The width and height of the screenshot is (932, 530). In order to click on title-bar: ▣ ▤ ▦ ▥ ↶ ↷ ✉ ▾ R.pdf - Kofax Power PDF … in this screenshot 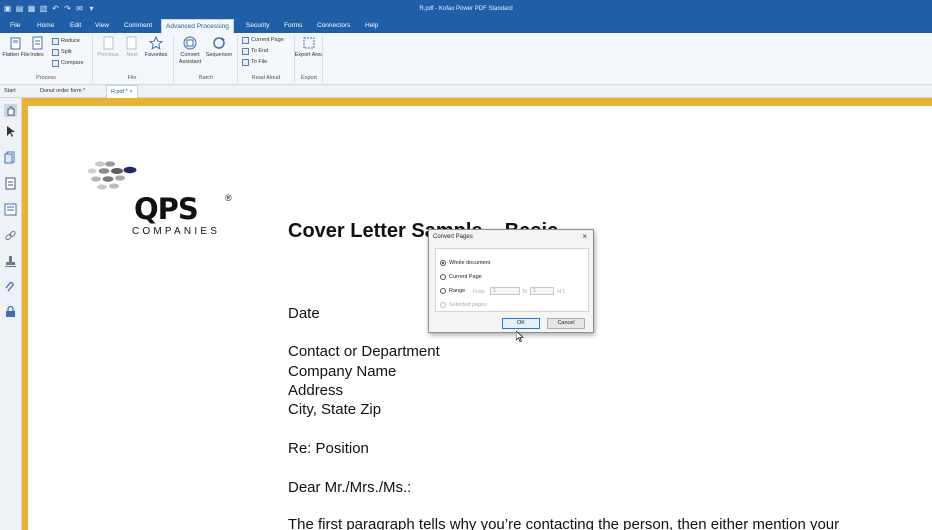, I will do `click(466, 9)`.